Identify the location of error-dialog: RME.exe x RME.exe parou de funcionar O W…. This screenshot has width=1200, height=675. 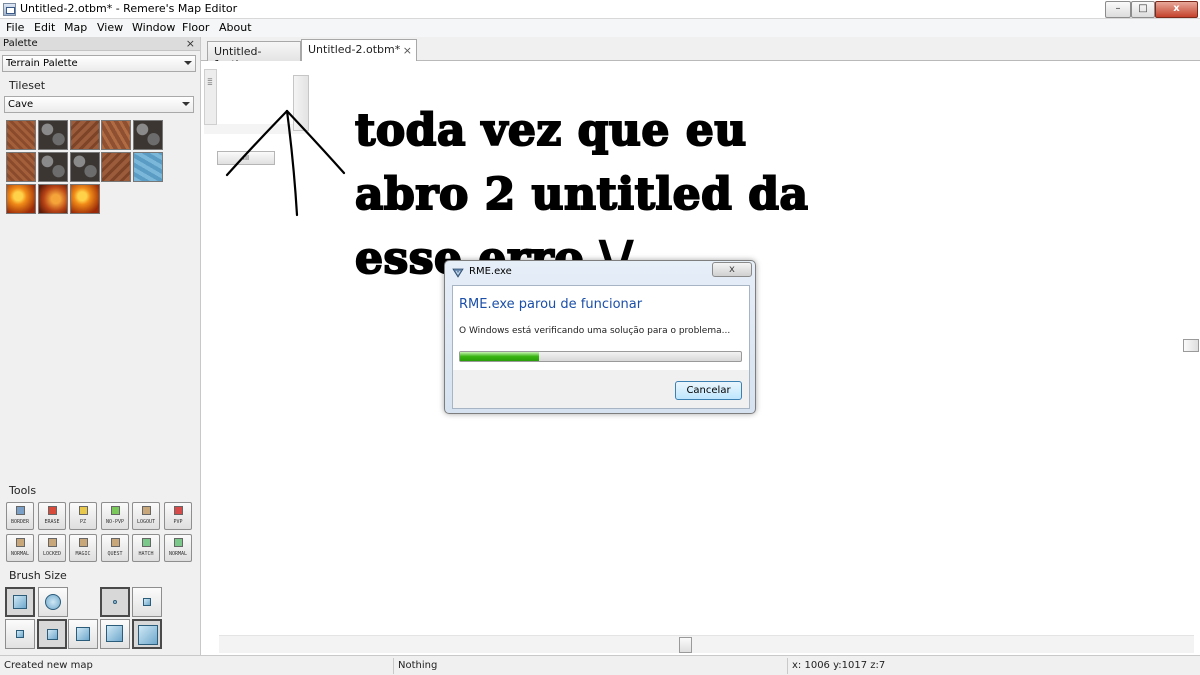
(600, 337).